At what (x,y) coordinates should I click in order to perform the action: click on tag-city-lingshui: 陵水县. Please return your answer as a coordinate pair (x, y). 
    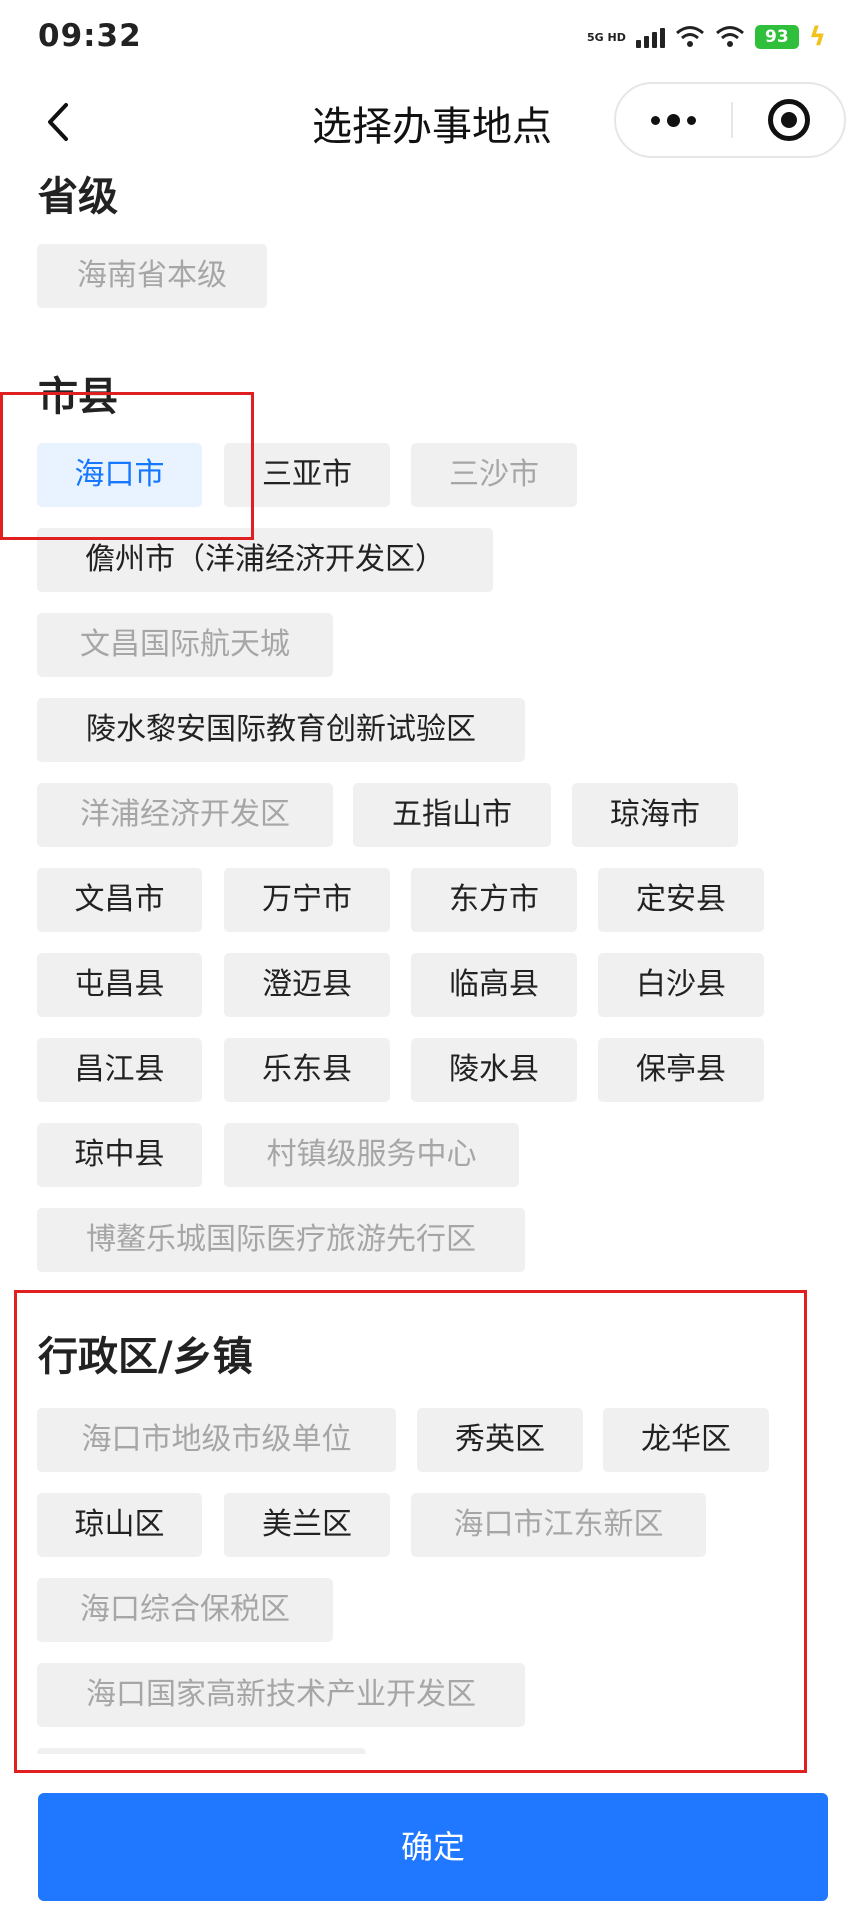
    Looking at the image, I should click on (494, 1070).